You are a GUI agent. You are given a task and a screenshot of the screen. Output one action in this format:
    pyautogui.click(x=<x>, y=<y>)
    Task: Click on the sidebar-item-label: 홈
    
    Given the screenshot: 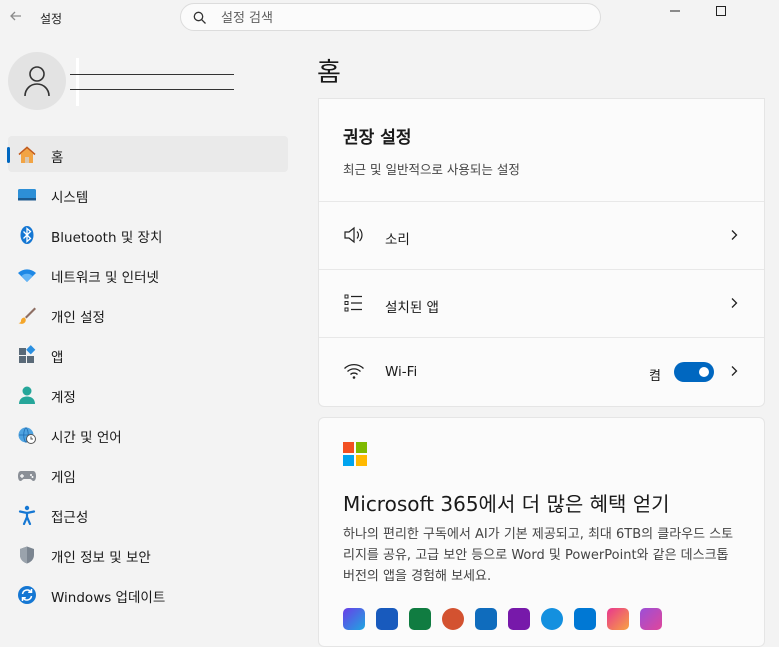 What is the action you would take?
    pyautogui.click(x=57, y=158)
    